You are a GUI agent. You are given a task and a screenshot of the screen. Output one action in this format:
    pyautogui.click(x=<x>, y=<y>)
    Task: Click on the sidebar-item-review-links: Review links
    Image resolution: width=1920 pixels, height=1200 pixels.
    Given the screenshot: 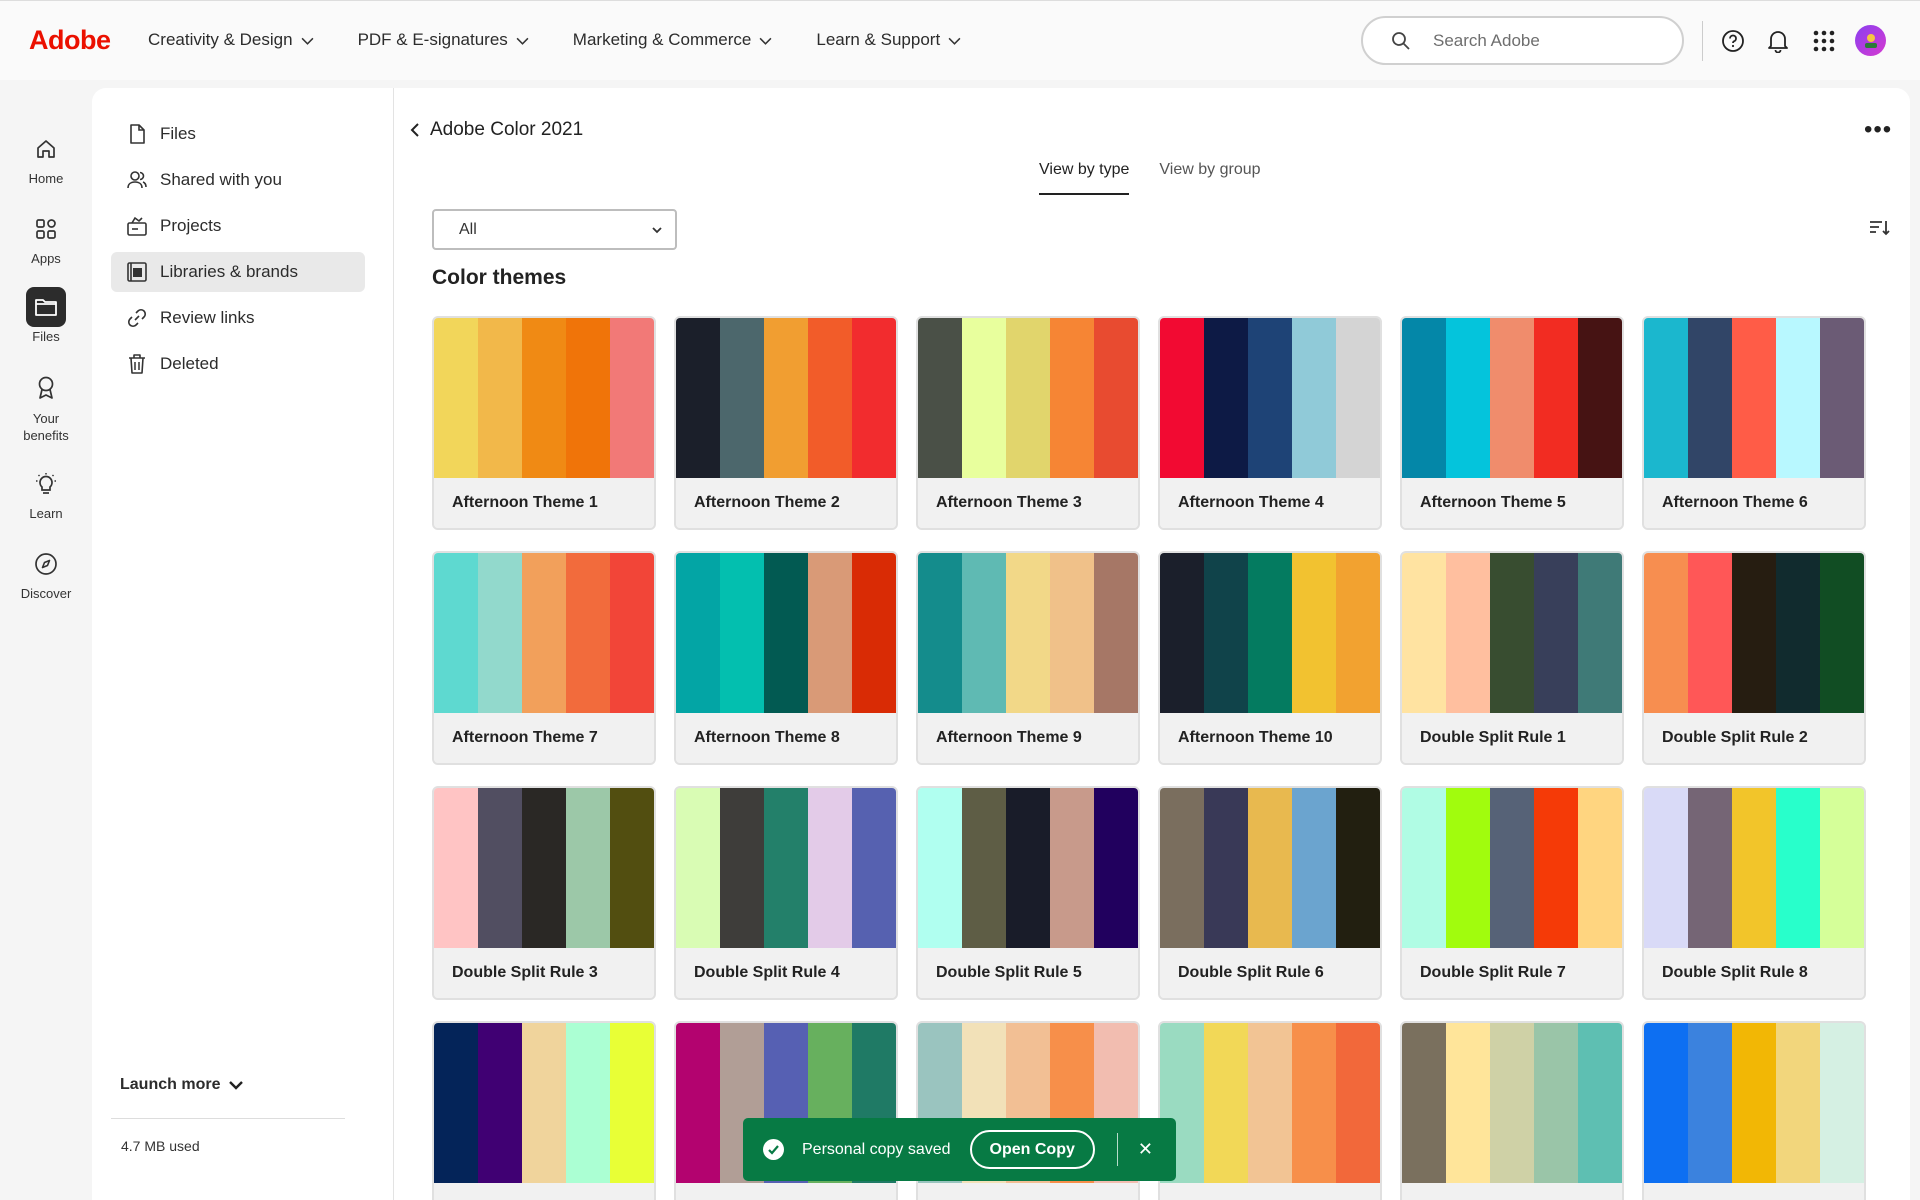 What is the action you would take?
    pyautogui.click(x=238, y=318)
    